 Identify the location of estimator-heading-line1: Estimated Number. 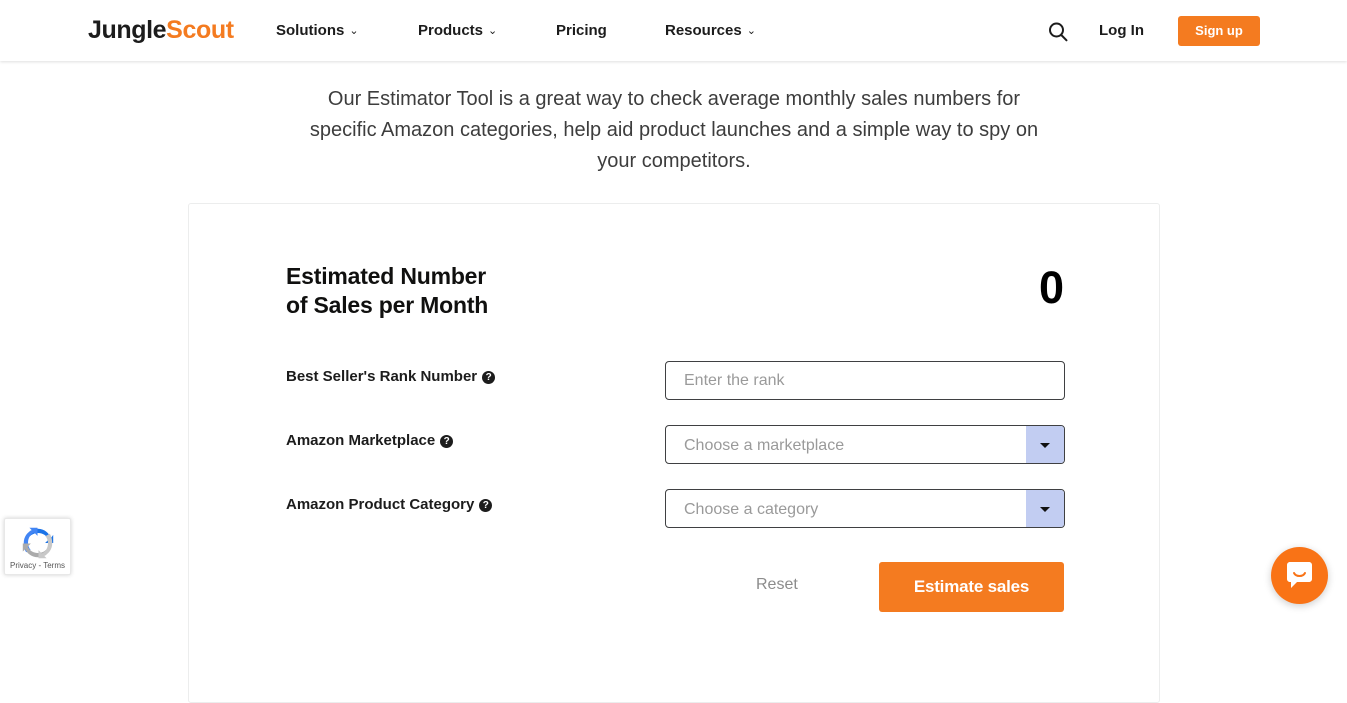
(386, 276).